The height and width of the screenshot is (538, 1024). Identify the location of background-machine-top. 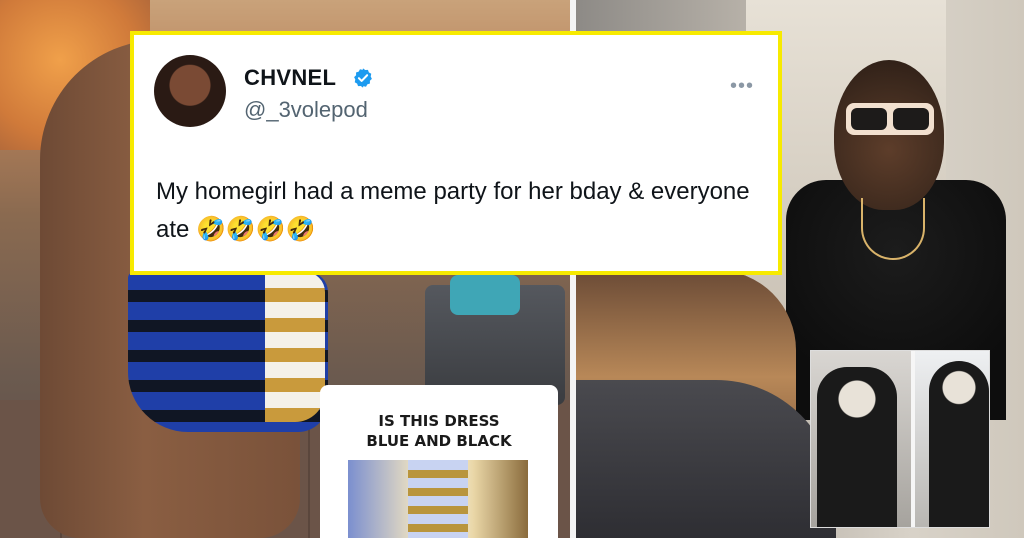
(485, 295).